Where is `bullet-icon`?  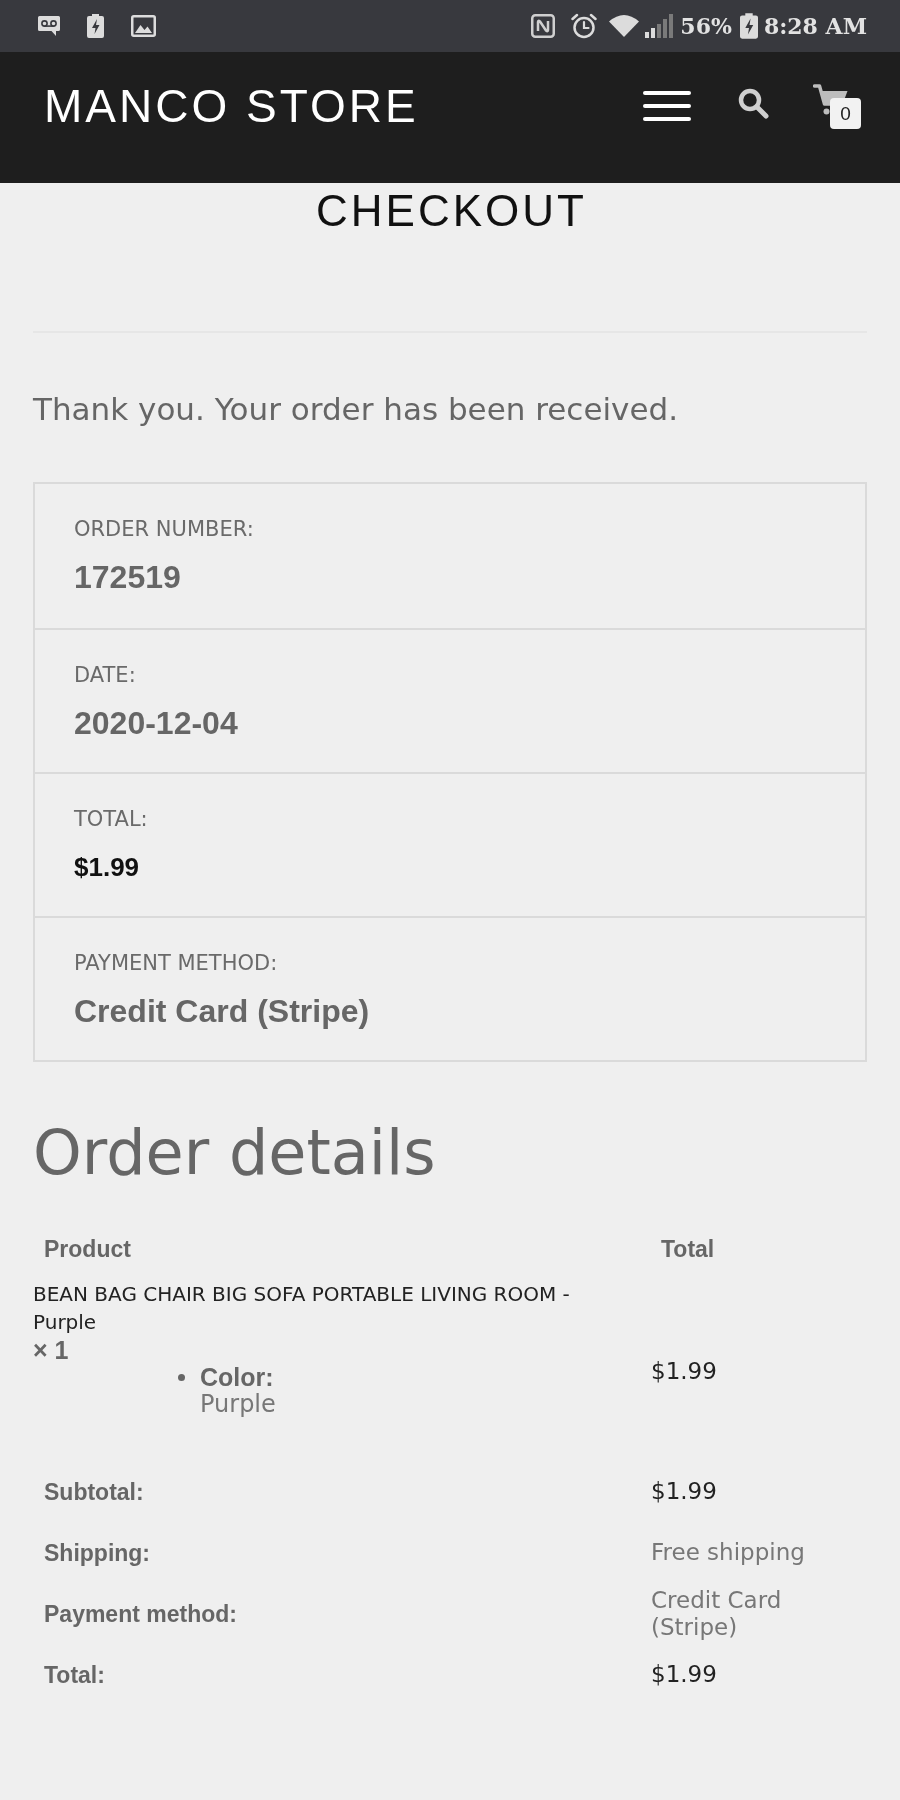 bullet-icon is located at coordinates (181, 1377).